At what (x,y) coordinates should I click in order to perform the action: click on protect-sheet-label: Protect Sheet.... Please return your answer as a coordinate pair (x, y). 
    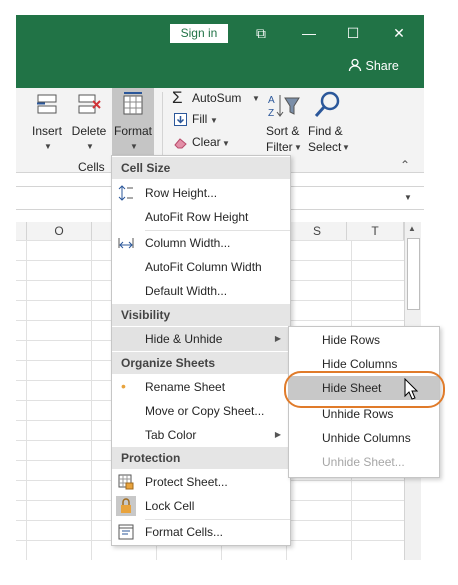
    Looking at the image, I should click on (186, 482).